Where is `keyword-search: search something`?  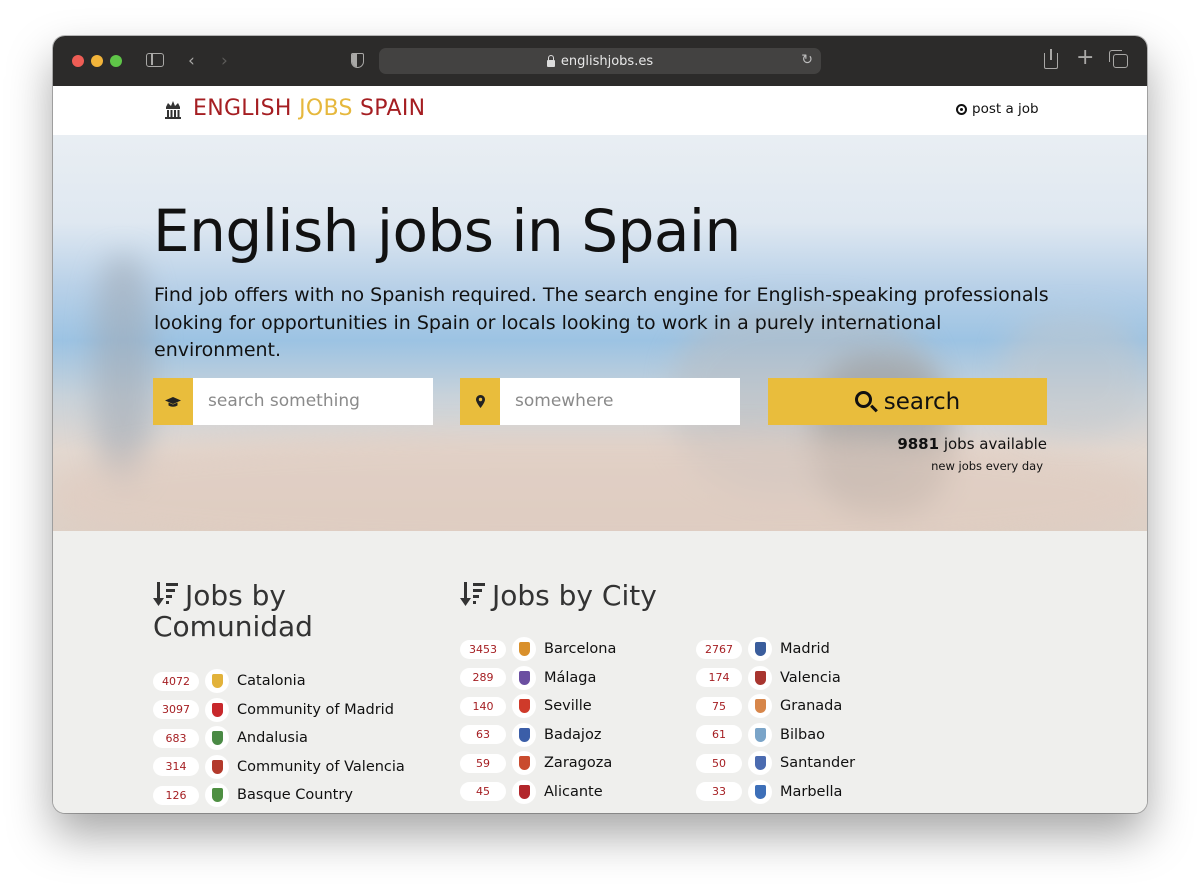 keyword-search: search something is located at coordinates (293, 401).